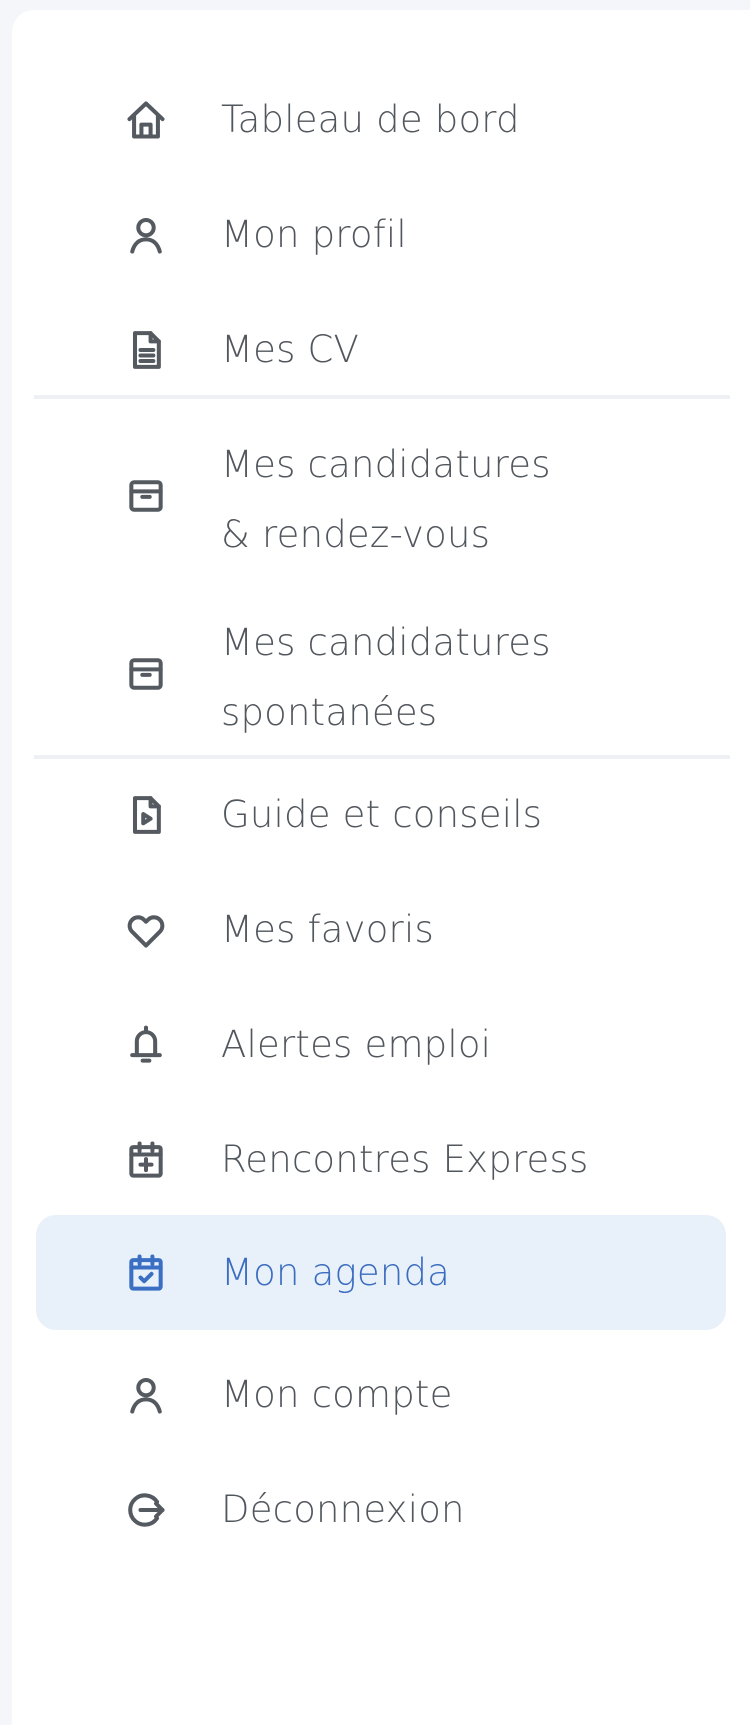 This screenshot has width=750, height=1725. What do you see at coordinates (146, 1045) in the screenshot?
I see `bell-icon` at bounding box center [146, 1045].